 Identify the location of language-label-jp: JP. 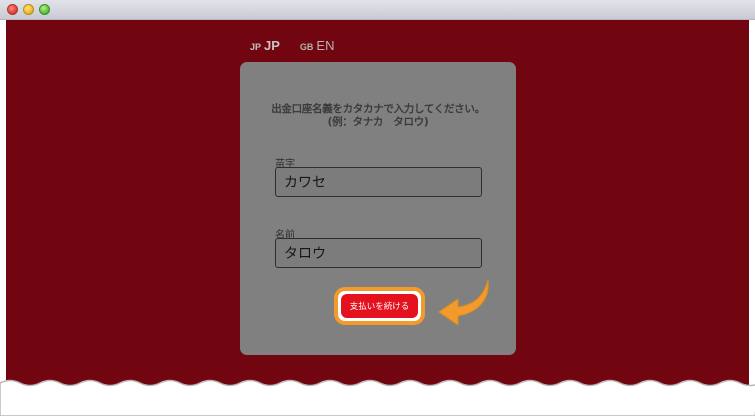
(272, 45).